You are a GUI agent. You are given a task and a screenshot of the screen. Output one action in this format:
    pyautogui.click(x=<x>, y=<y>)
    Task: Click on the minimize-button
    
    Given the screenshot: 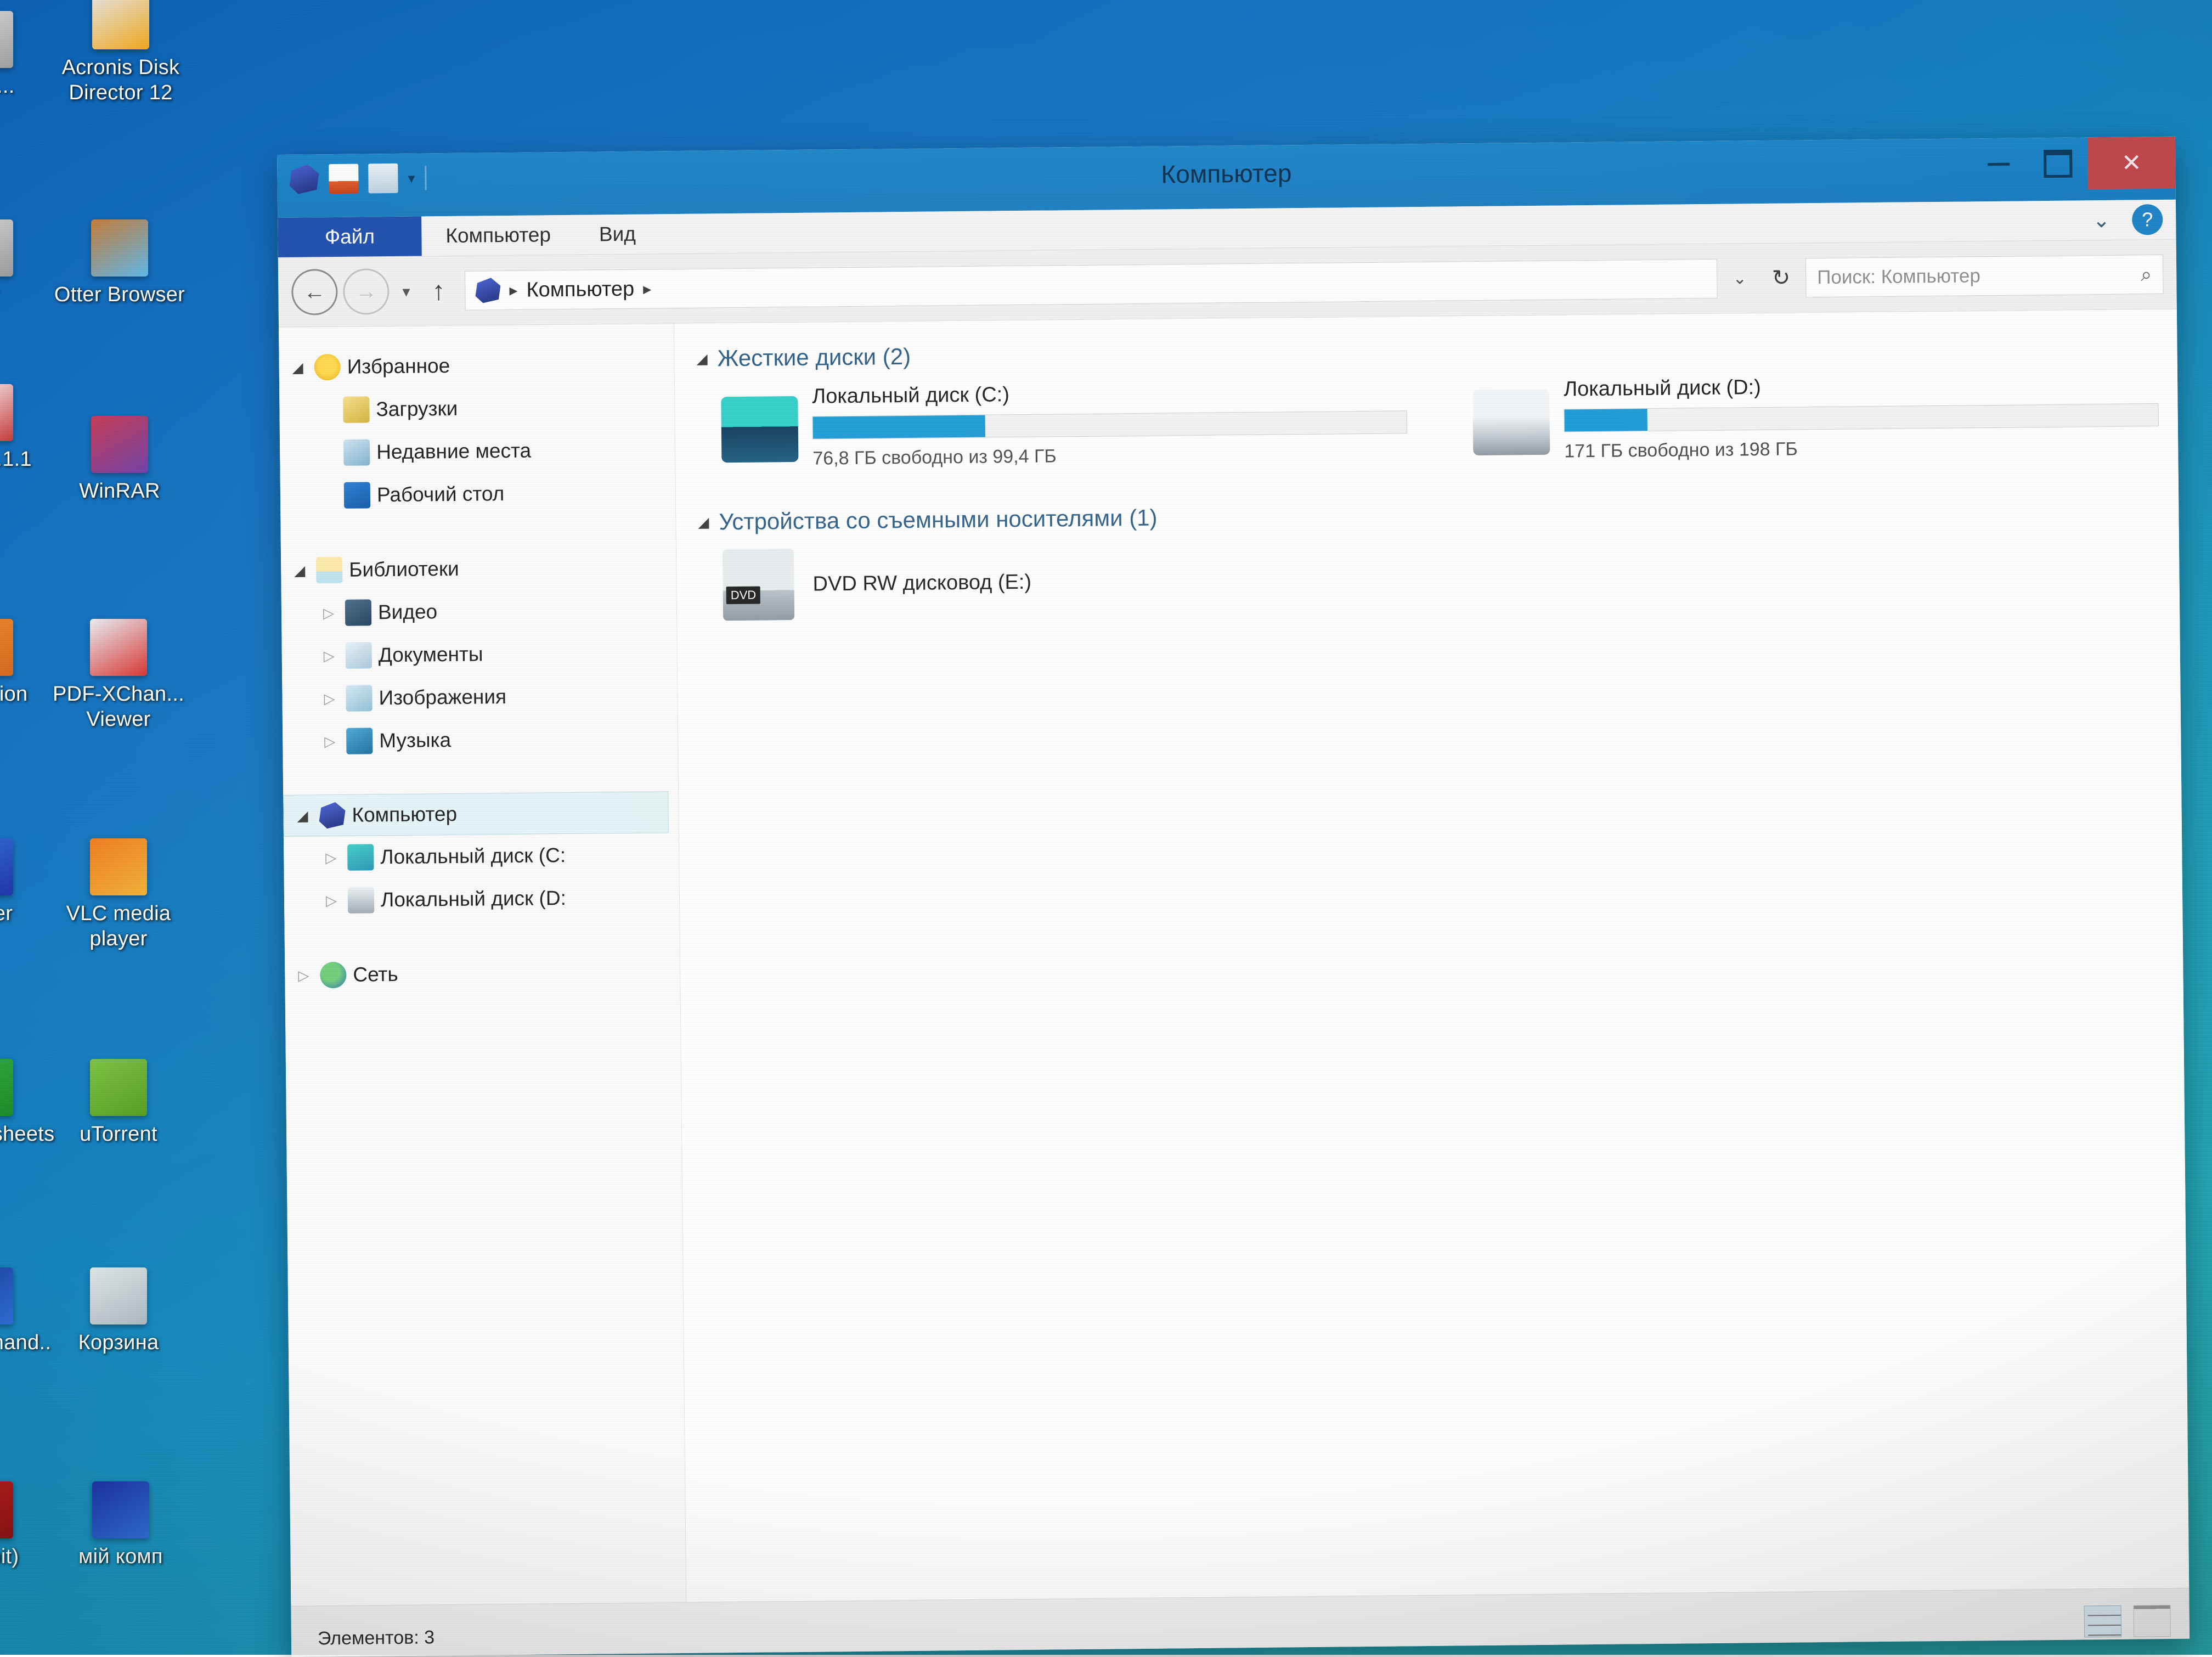 What is the action you would take?
    pyautogui.click(x=1999, y=164)
    